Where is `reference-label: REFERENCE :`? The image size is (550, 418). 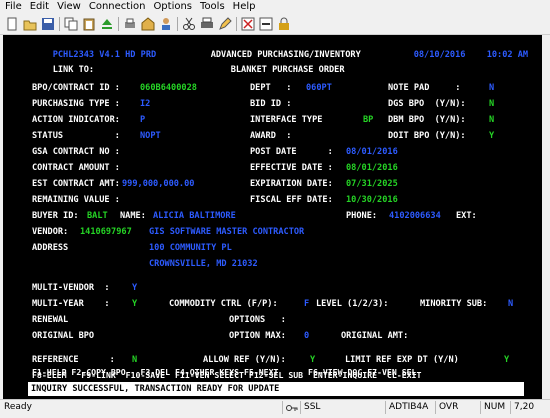
reference-label: REFERENCE : is located at coordinates (73, 360).